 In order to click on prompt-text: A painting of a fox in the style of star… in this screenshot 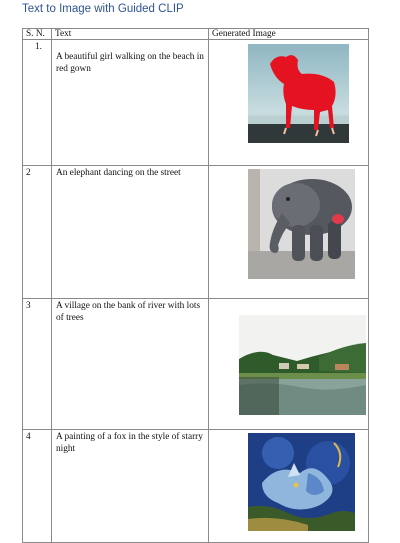, I will do `click(129, 443)`.